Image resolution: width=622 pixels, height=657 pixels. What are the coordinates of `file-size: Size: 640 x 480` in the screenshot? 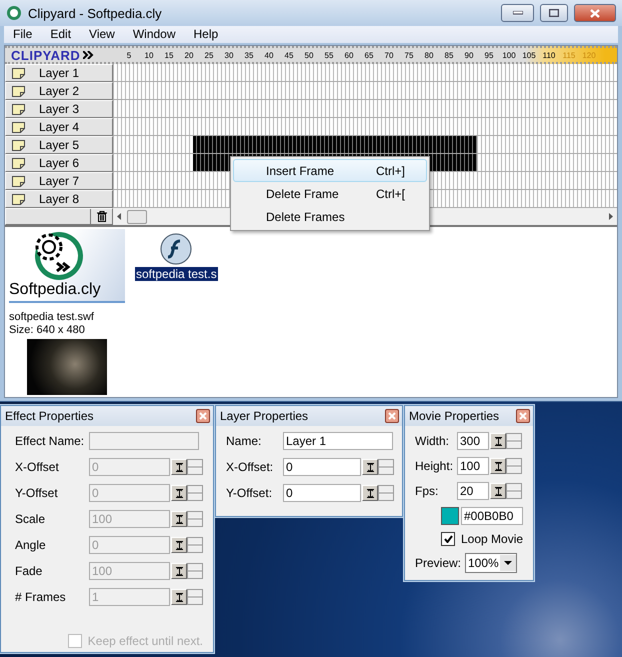 It's located at (47, 330).